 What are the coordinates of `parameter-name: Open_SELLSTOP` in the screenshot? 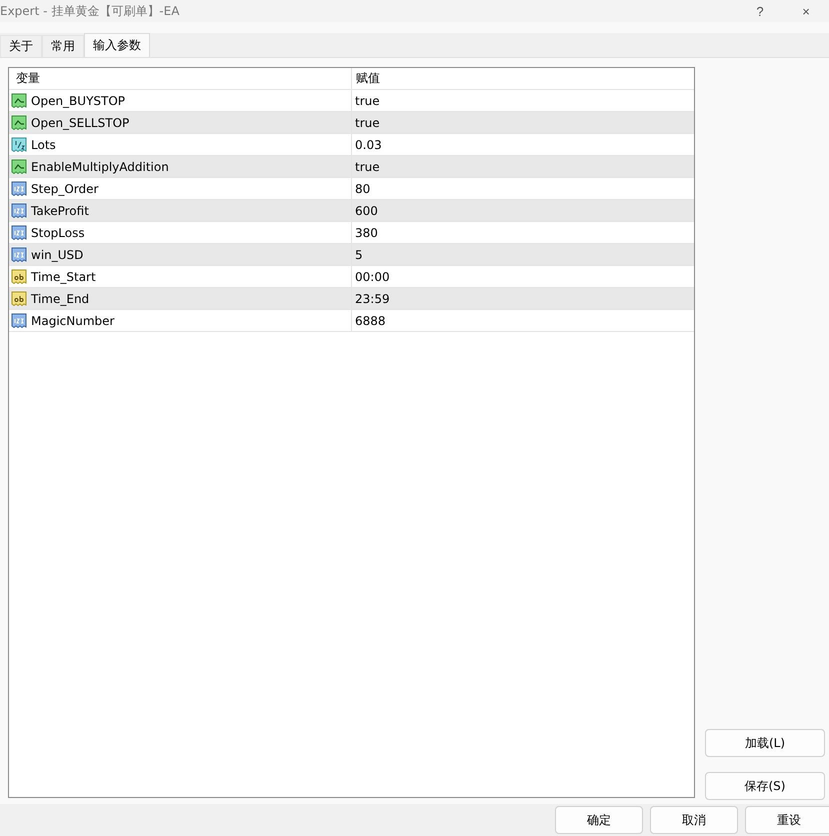 It's located at (80, 123).